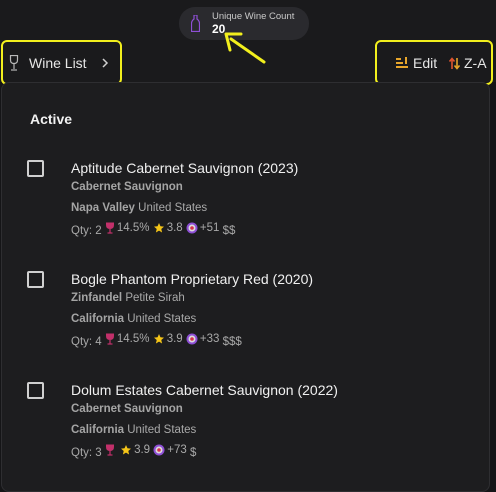  I want to click on wine-name: Aptitude Cabernet Sauvignon (2023), so click(185, 168).